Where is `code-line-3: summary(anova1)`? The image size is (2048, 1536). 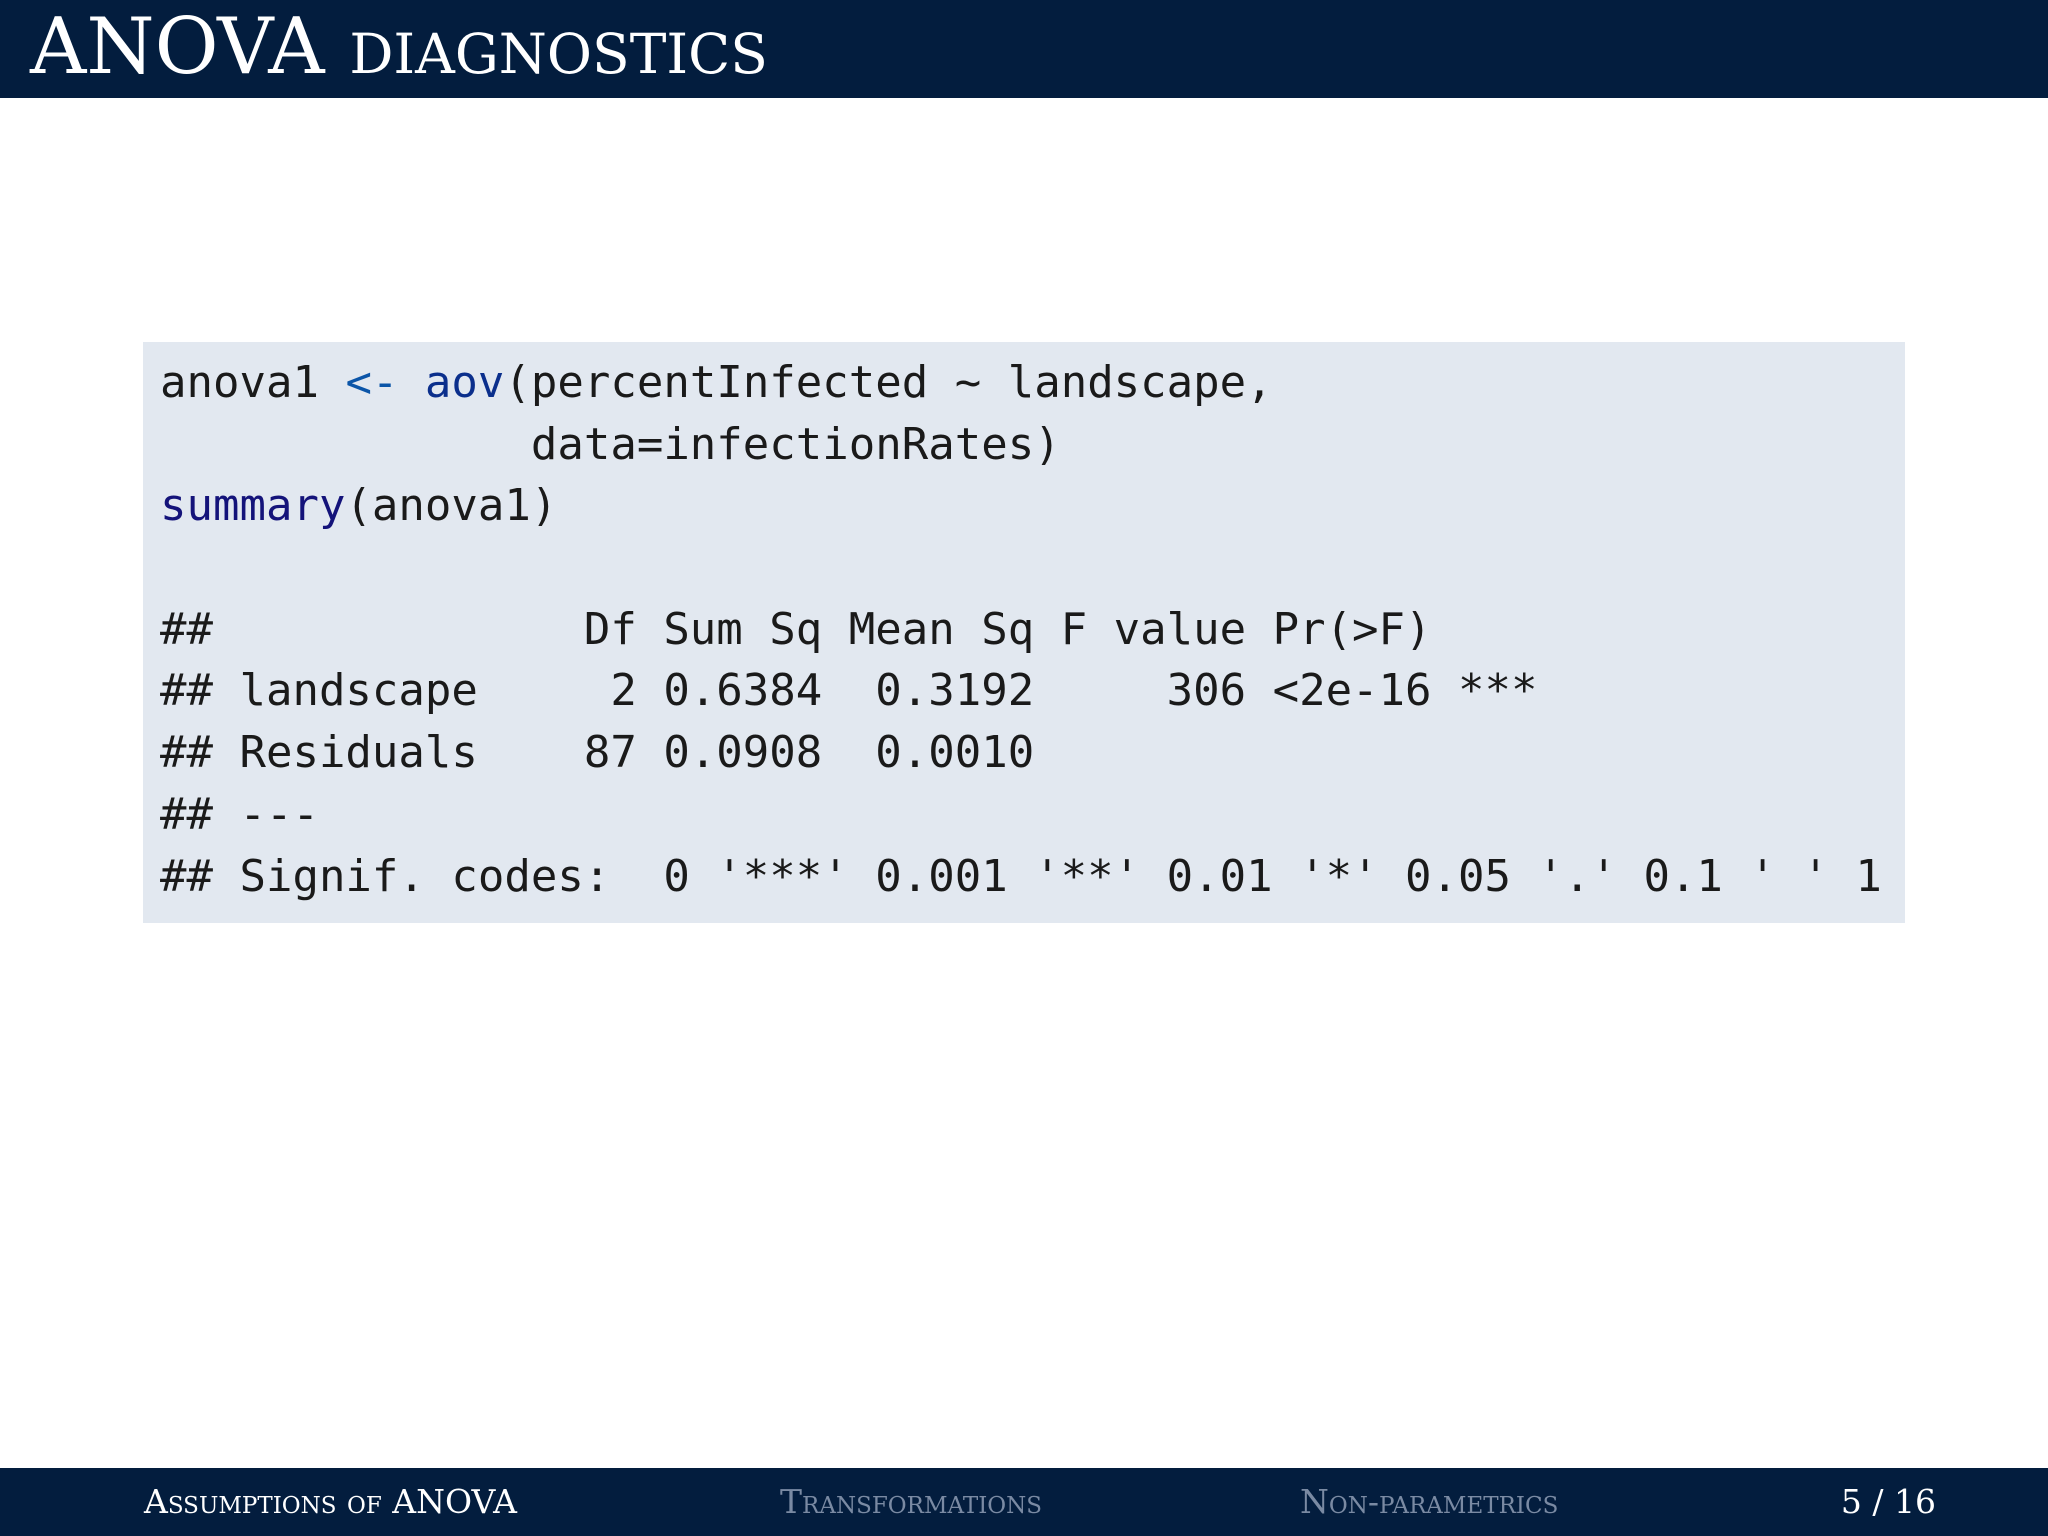
code-line-3: summary(anova1) is located at coordinates (1021, 506).